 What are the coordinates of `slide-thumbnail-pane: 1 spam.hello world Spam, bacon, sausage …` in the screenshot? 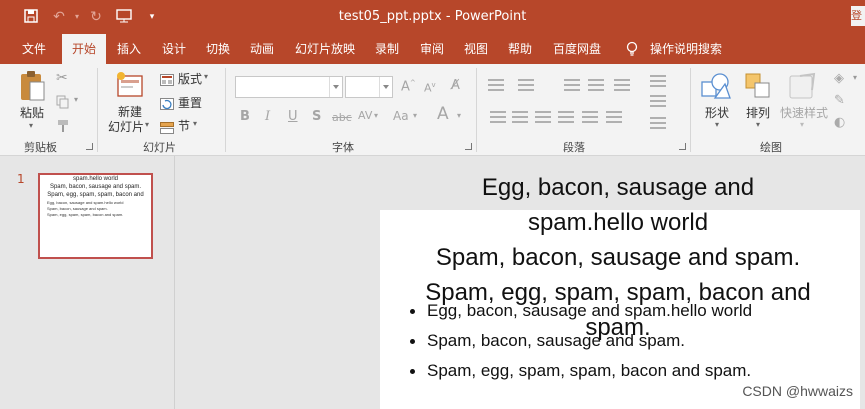 It's located at (87, 282).